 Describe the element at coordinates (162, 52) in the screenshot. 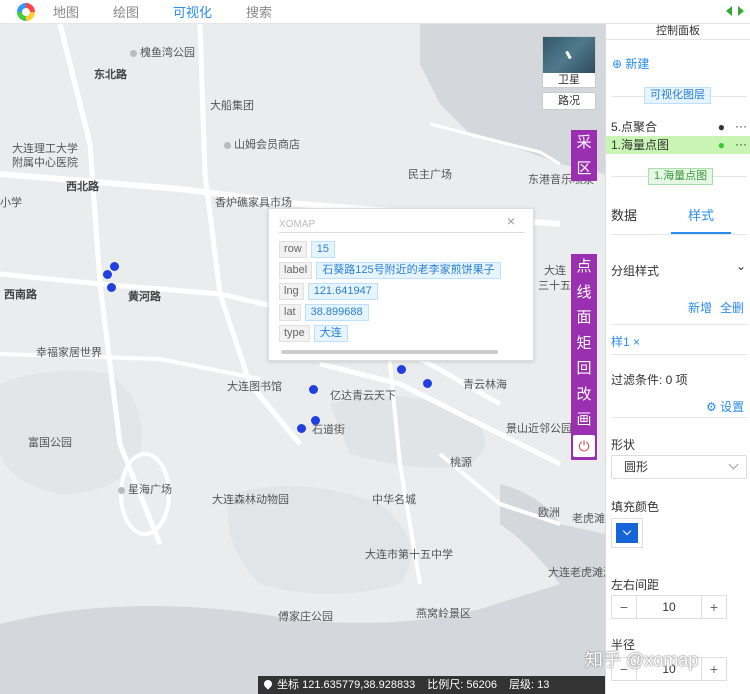

I see `map-label: 槐鱼湾公园` at that location.